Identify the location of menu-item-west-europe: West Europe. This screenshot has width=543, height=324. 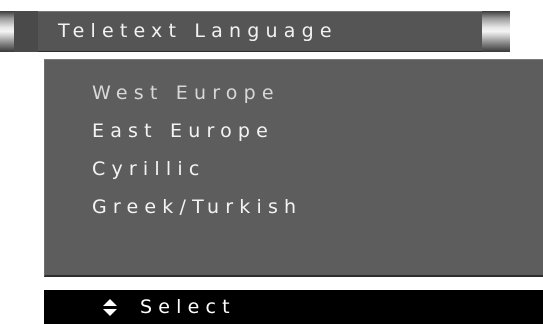
(186, 93).